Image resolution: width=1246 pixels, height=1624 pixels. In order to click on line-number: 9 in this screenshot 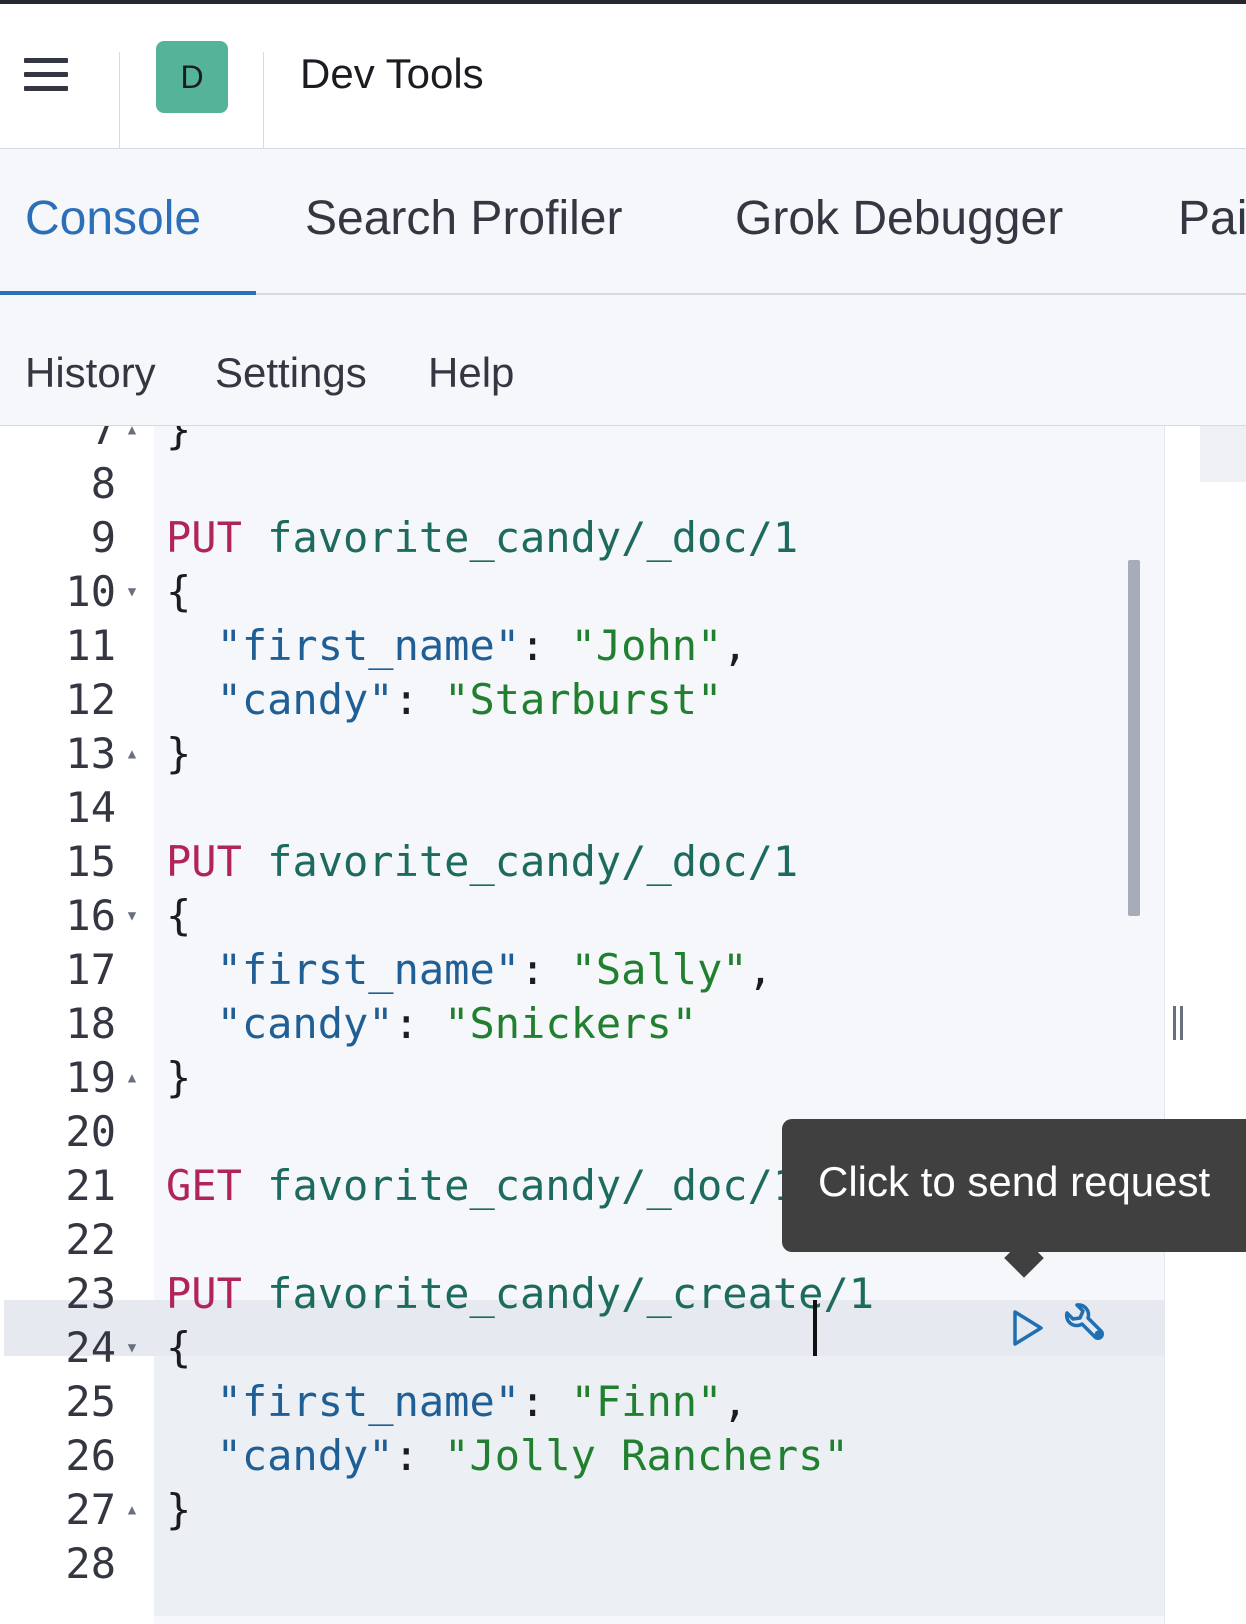, I will do `click(103, 537)`.